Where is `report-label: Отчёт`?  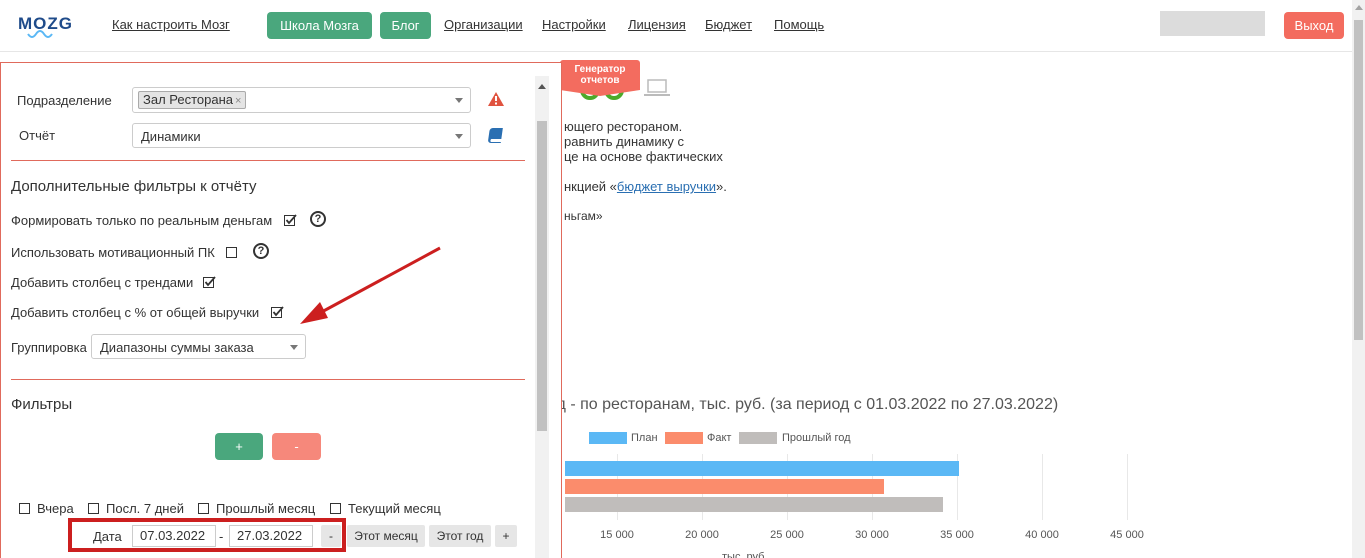 report-label: Отчёт is located at coordinates (37, 135).